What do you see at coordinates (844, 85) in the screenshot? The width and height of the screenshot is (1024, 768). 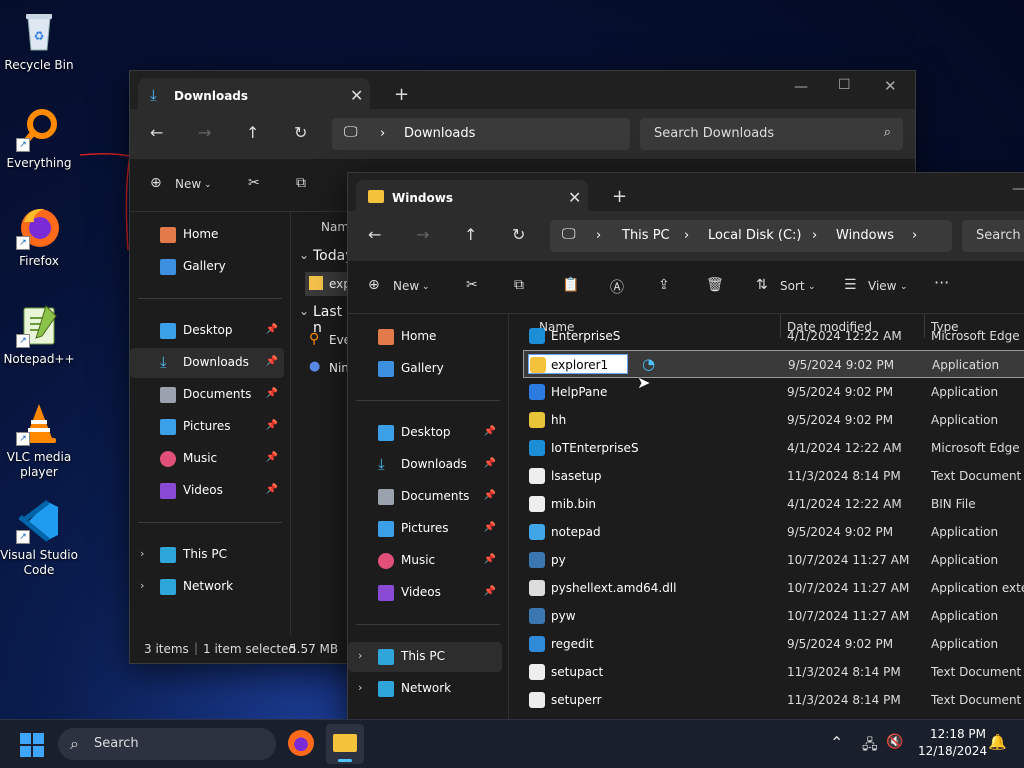 I see `maximize-button: ☐` at bounding box center [844, 85].